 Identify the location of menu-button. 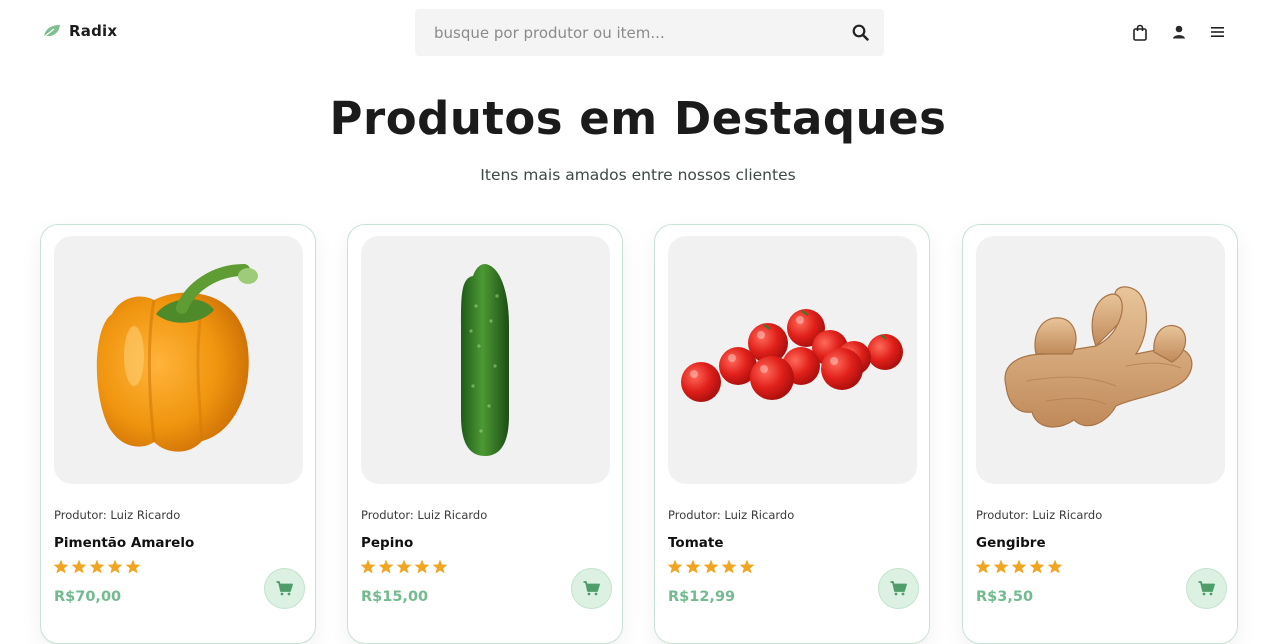
(1217, 32).